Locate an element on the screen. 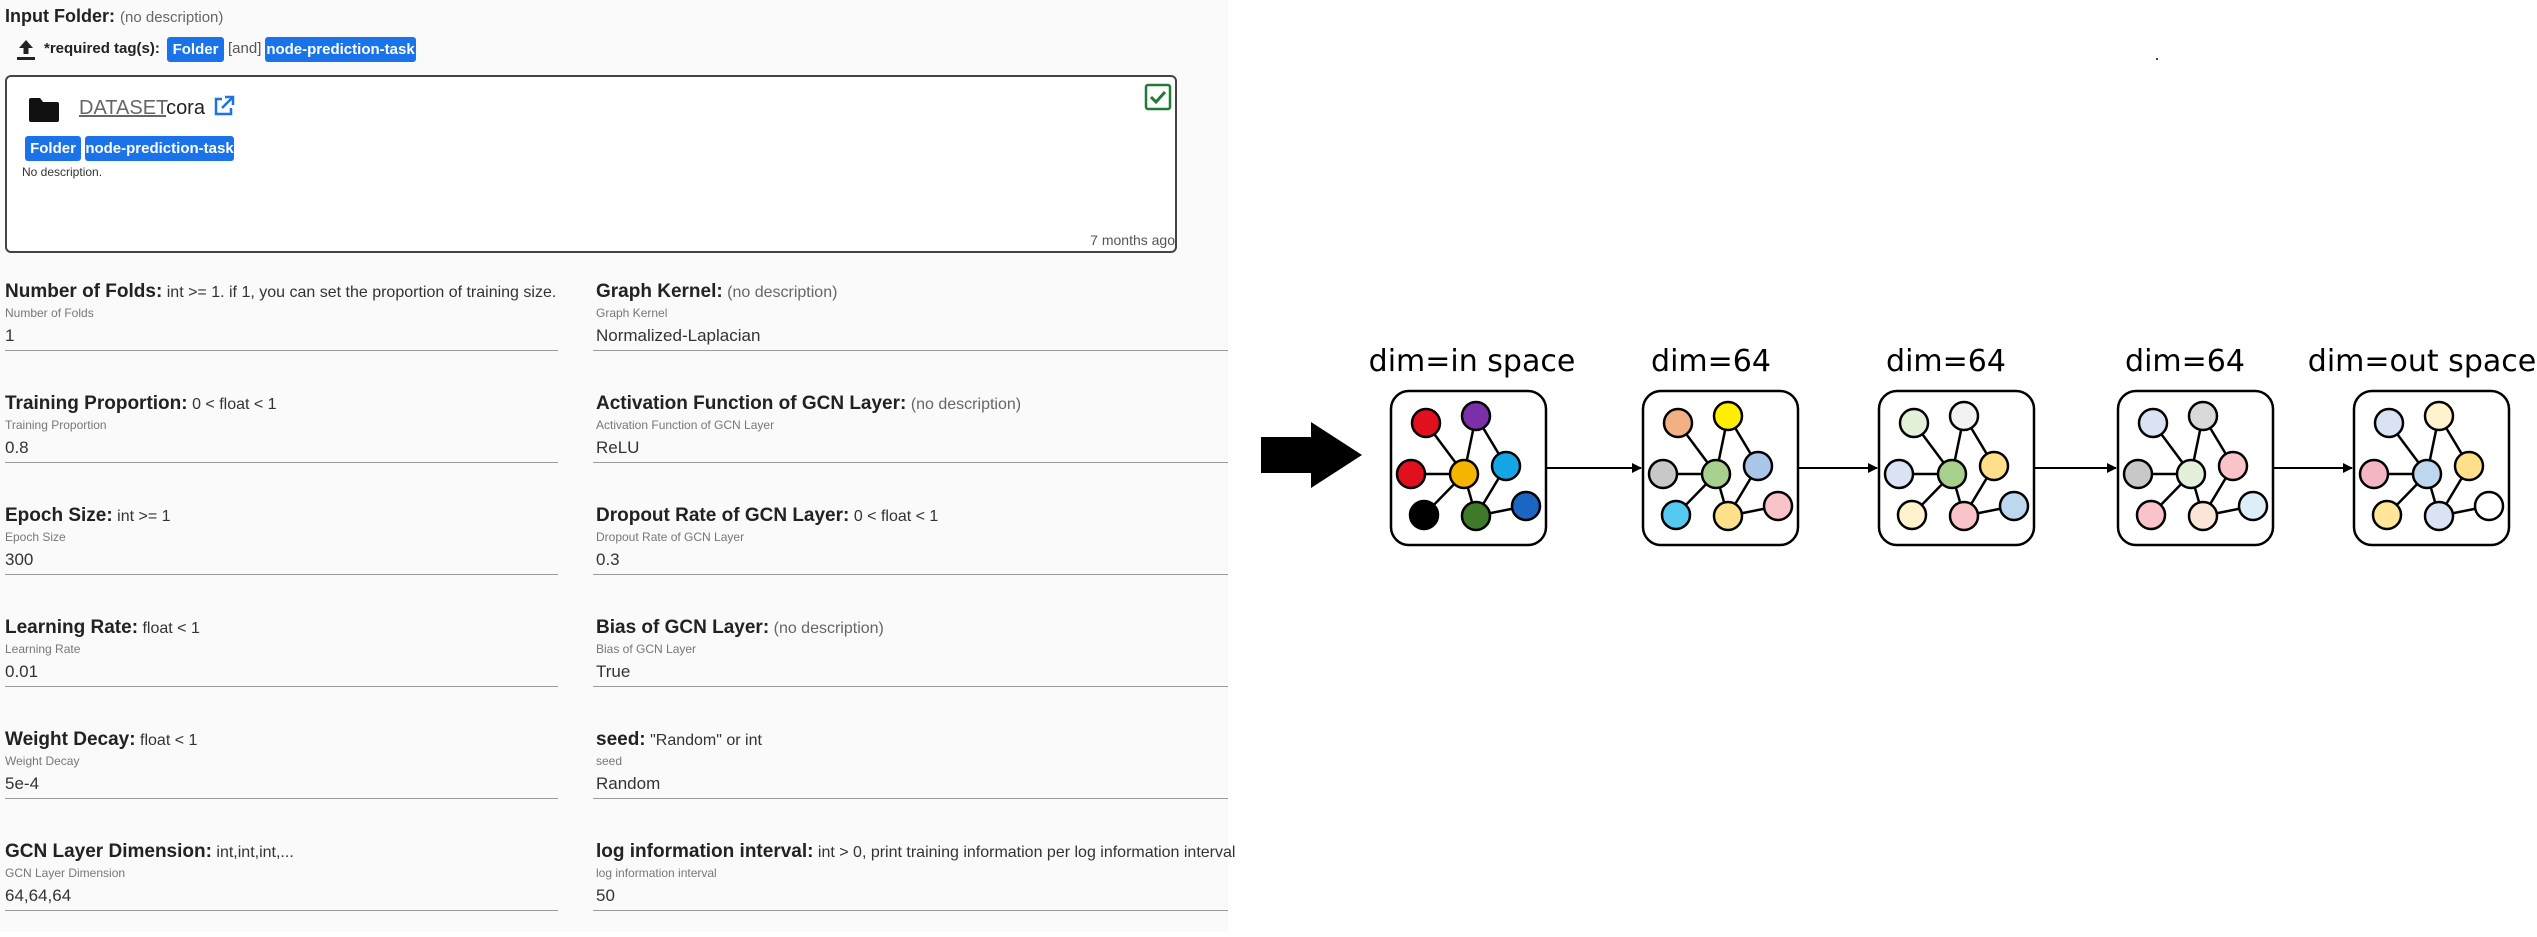  field-input-label: Graph Kernel is located at coordinates (632, 313).